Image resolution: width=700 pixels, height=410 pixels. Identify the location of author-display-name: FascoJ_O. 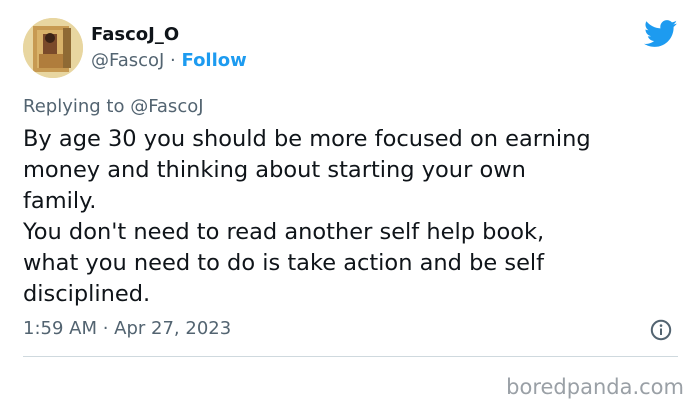
(135, 35).